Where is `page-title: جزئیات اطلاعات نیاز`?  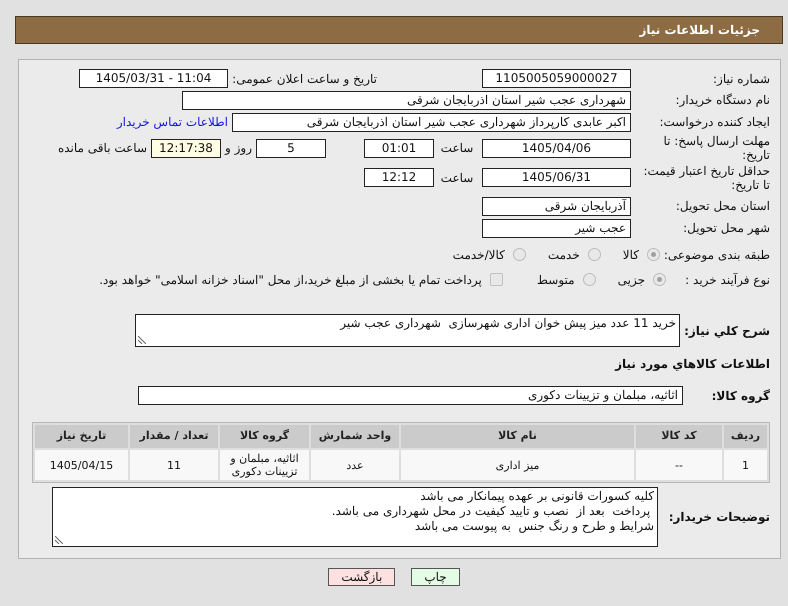 page-title: جزئیات اطلاعات نیاز is located at coordinates (699, 30).